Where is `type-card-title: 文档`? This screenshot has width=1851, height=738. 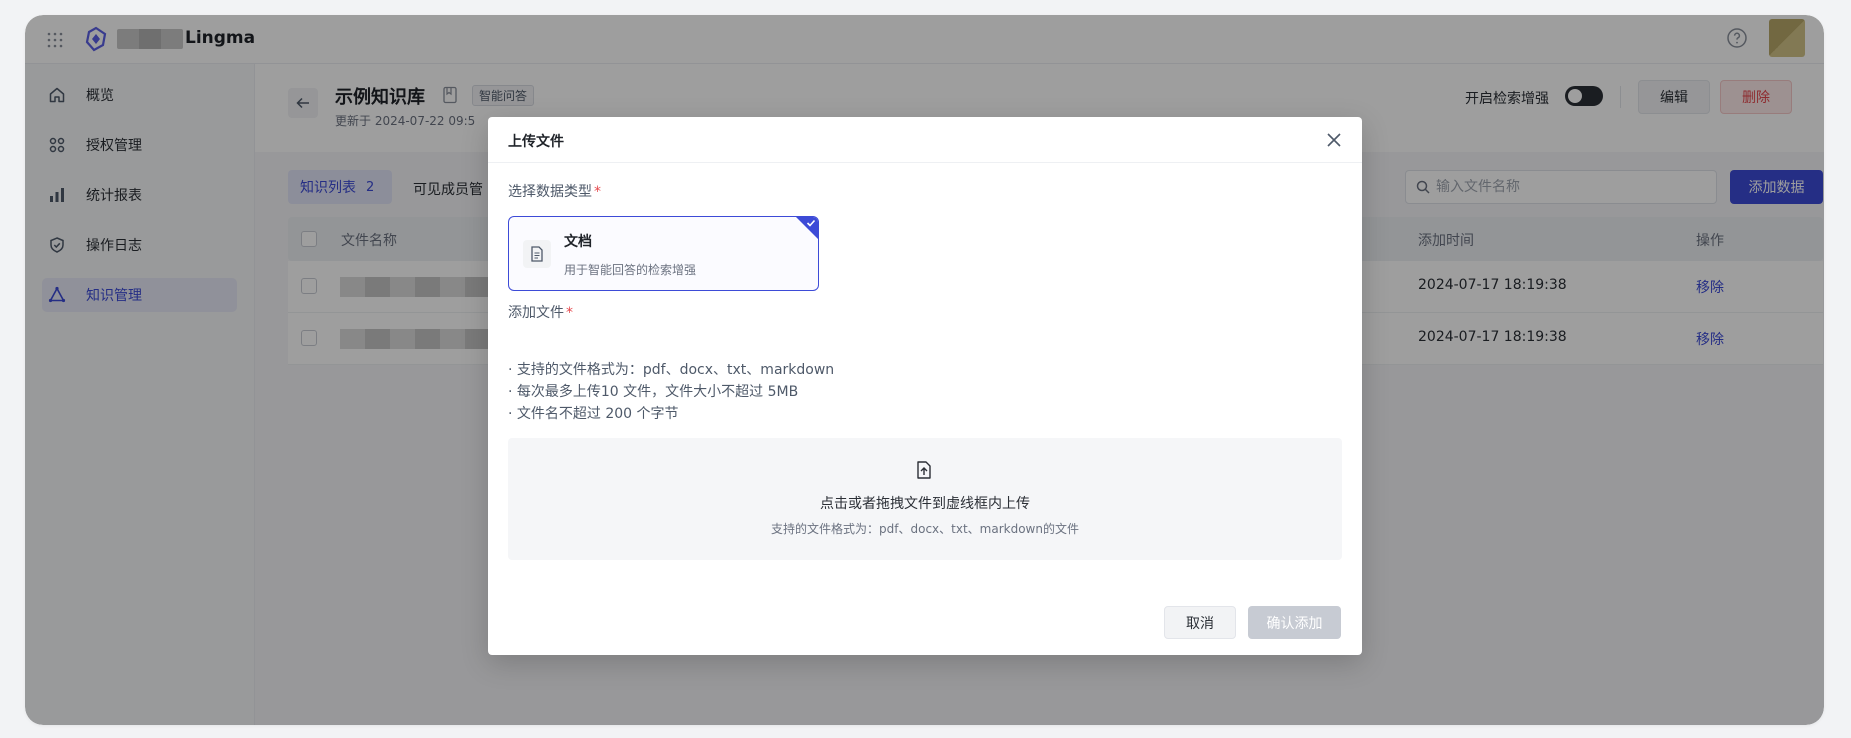 type-card-title: 文档 is located at coordinates (578, 242).